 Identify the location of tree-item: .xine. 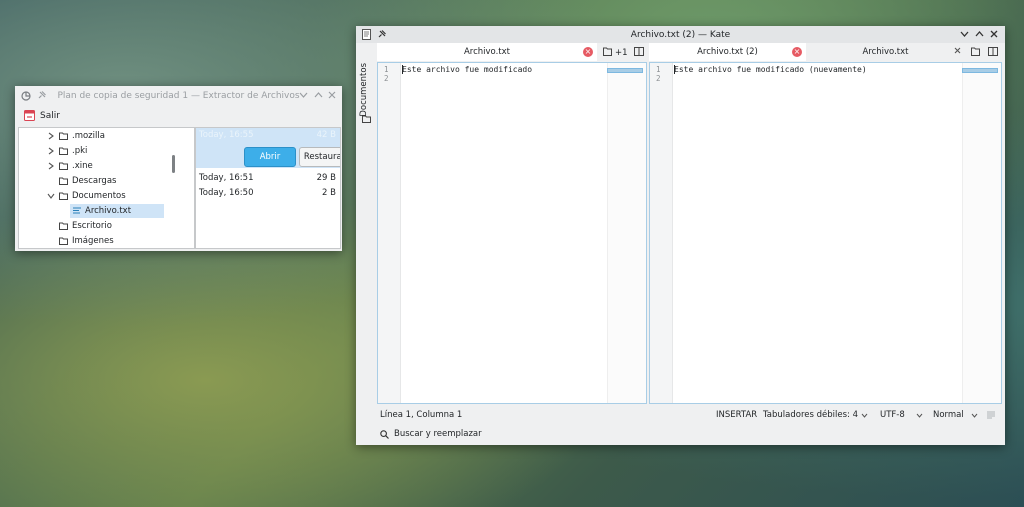
(97, 166).